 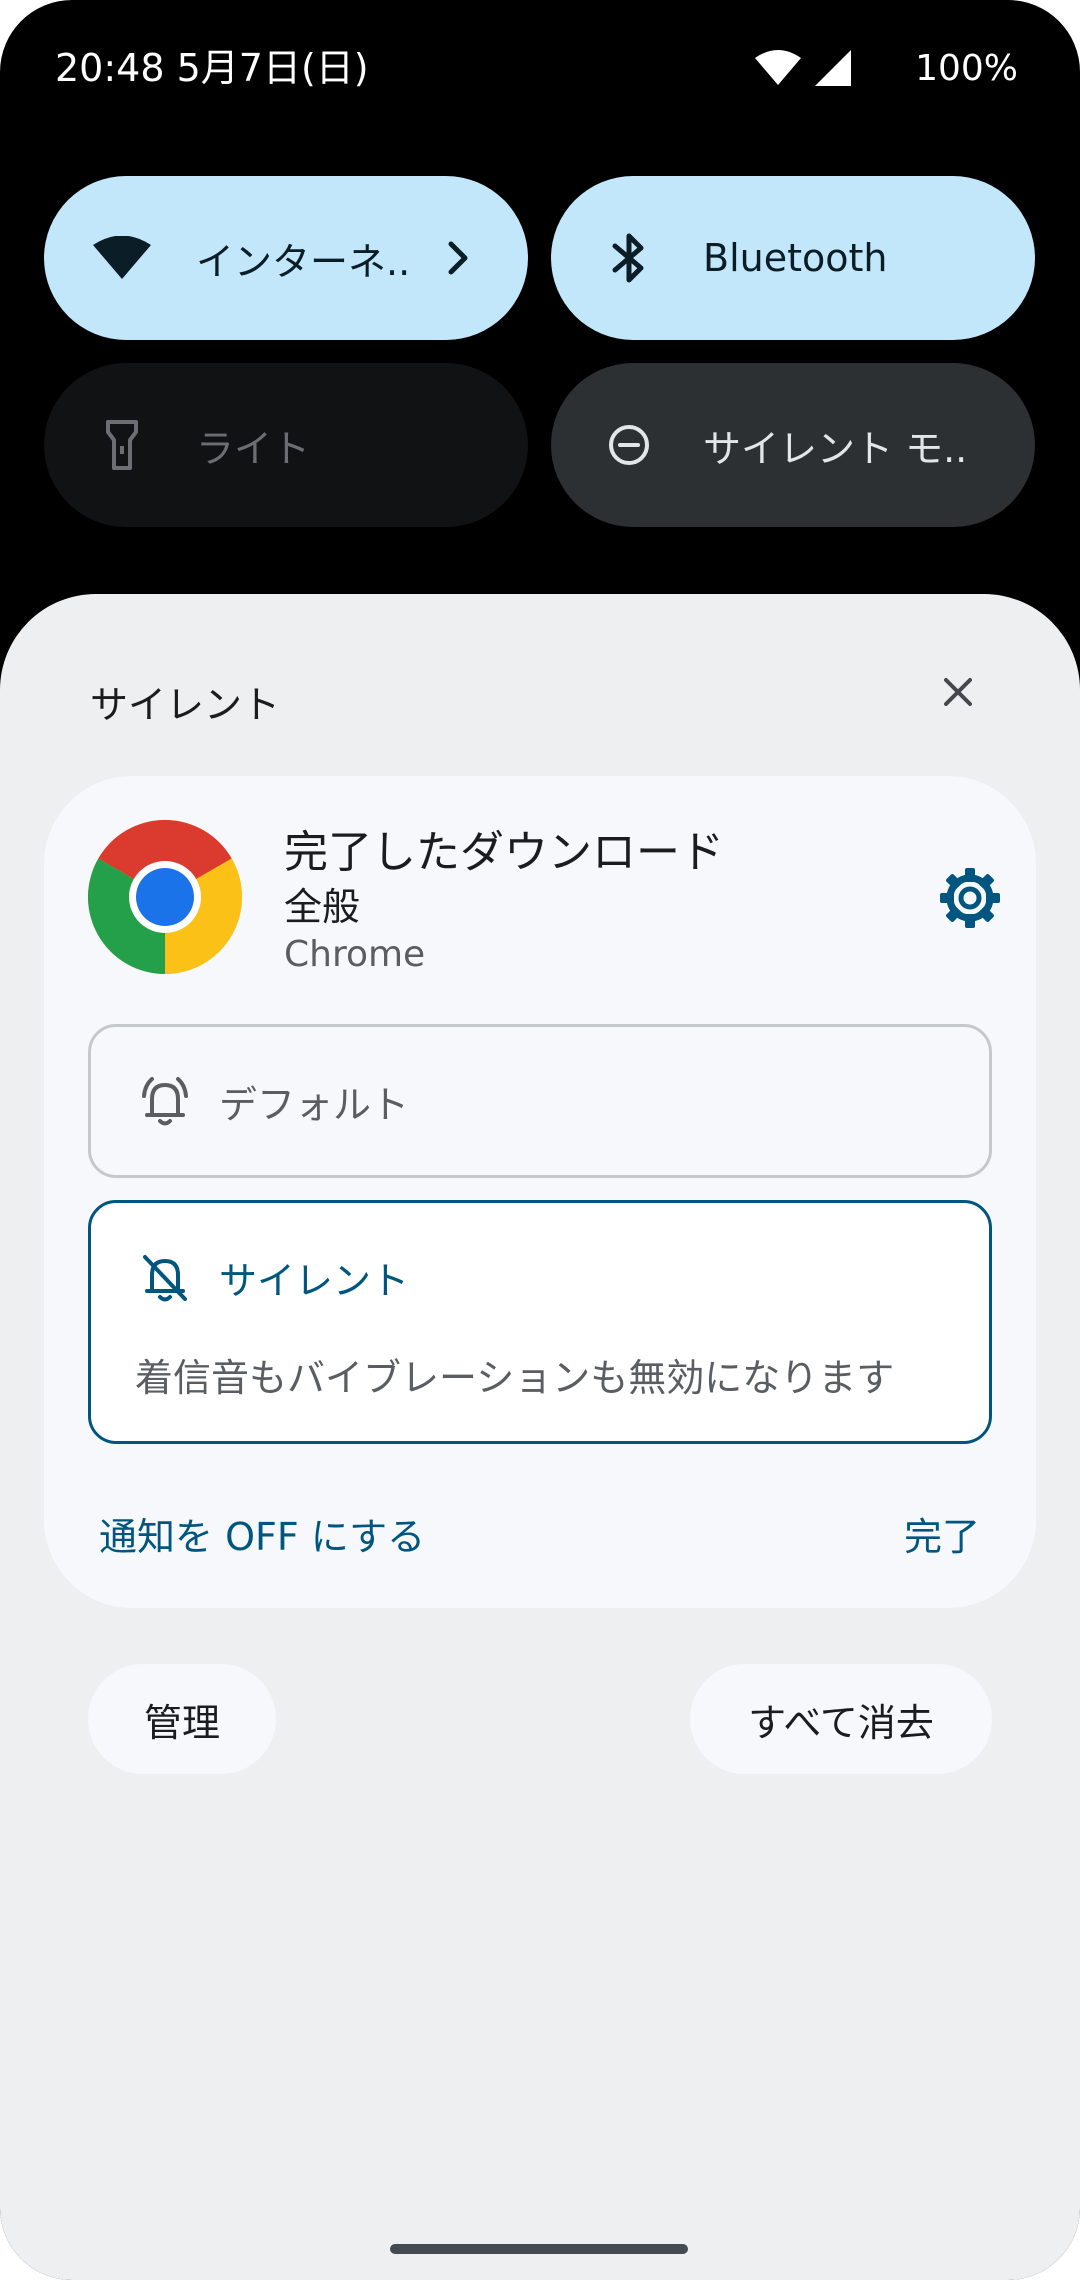 What do you see at coordinates (886, 68) in the screenshot?
I see `status-icons: 100%` at bounding box center [886, 68].